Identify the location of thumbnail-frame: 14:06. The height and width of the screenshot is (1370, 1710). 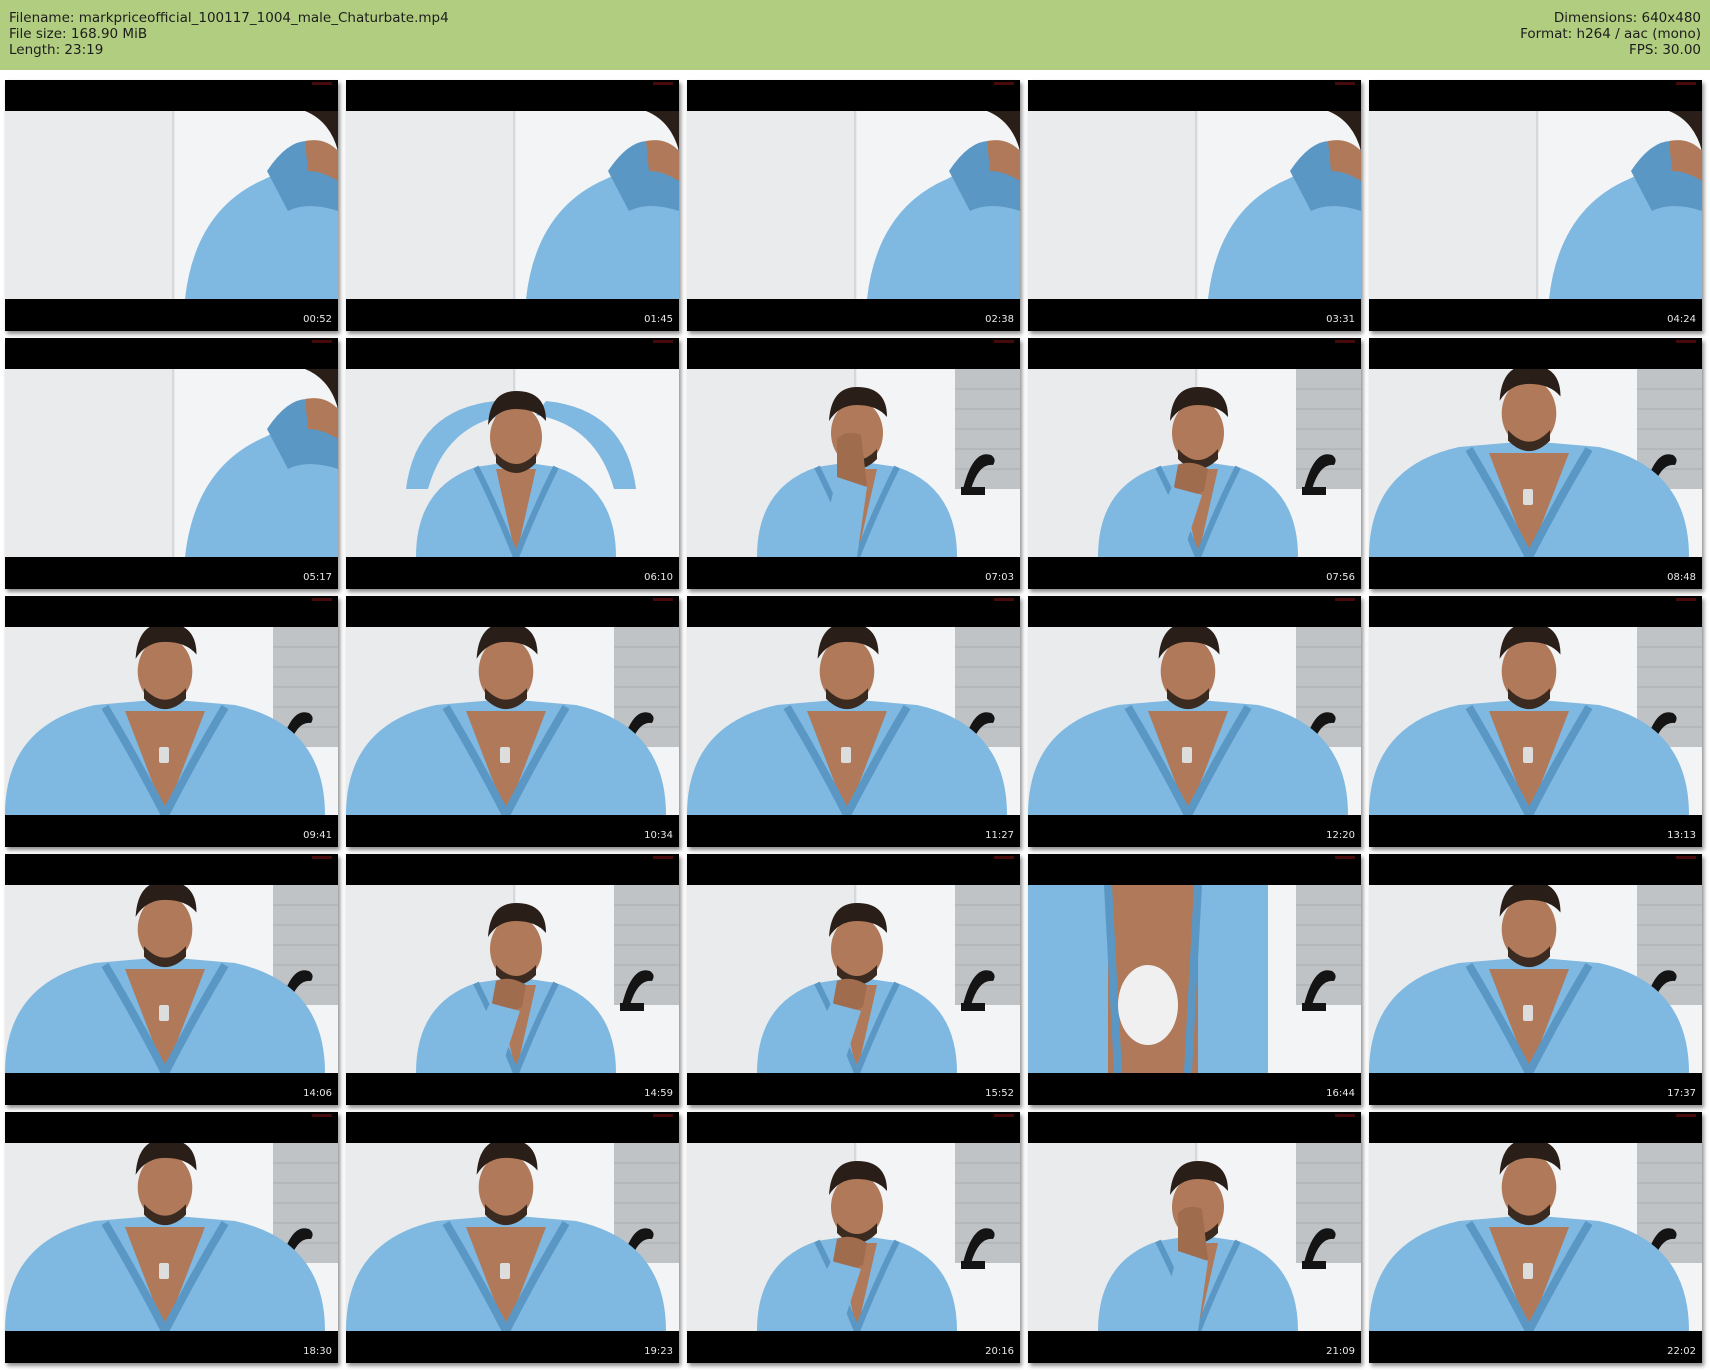
(171, 979).